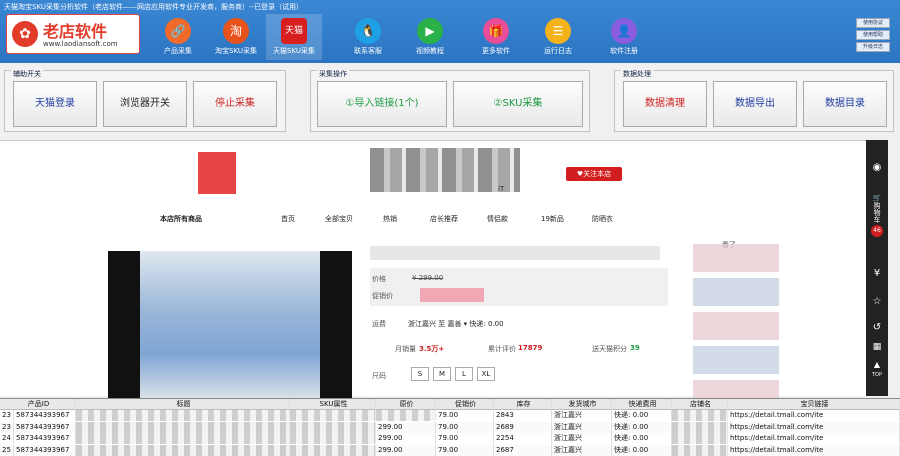  Describe the element at coordinates (382, 104) in the screenshot. I see `import-links-button: ①导入链接(1个)` at that location.